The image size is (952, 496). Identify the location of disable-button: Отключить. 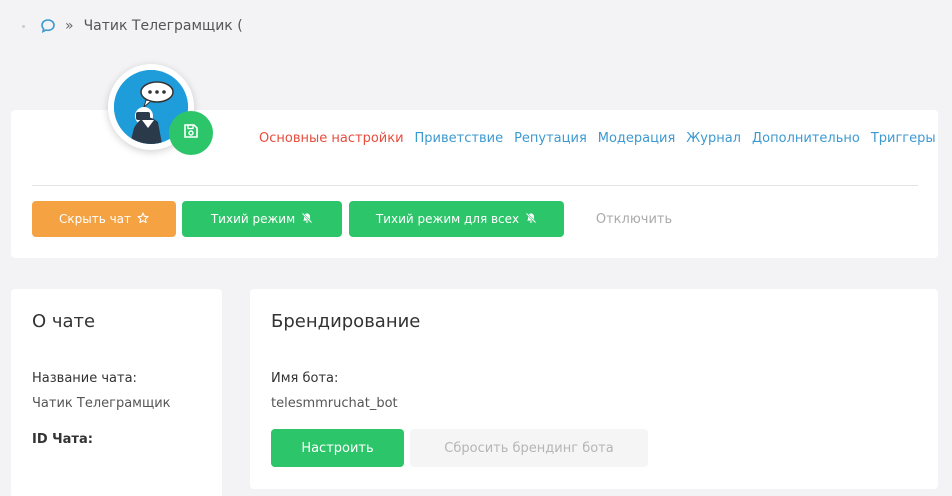
(634, 219).